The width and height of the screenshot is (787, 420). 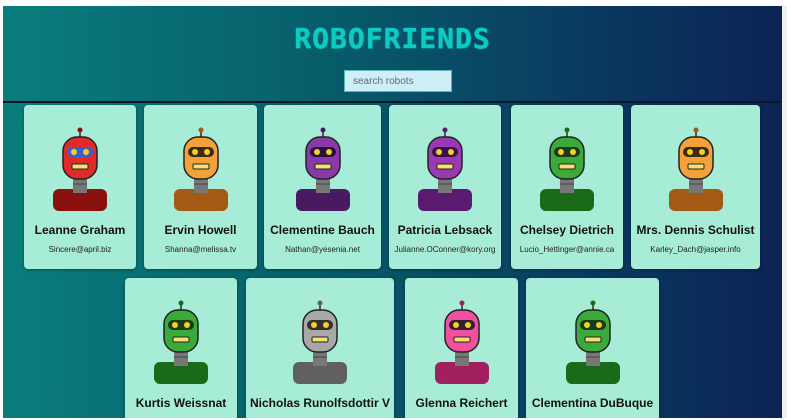 I want to click on robot-name: Patricia Lebsack, so click(x=445, y=230).